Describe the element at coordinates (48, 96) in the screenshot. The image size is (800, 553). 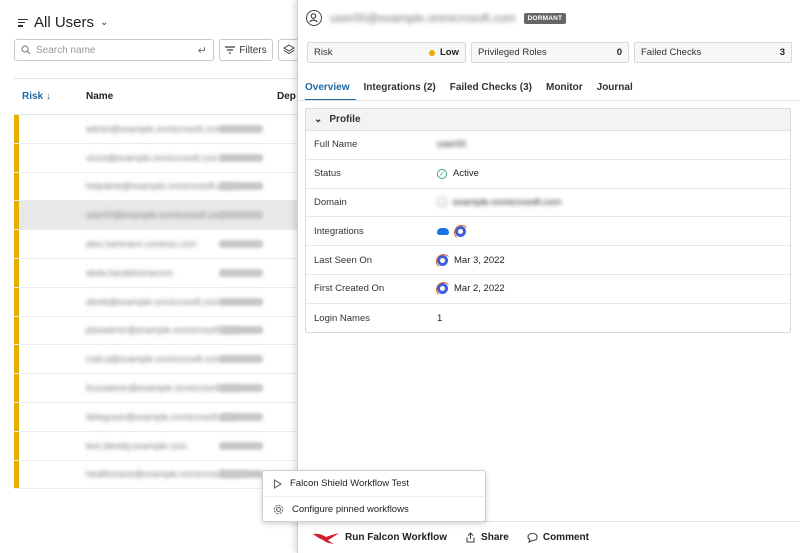
I see `arrow-down-icon: ↓` at that location.